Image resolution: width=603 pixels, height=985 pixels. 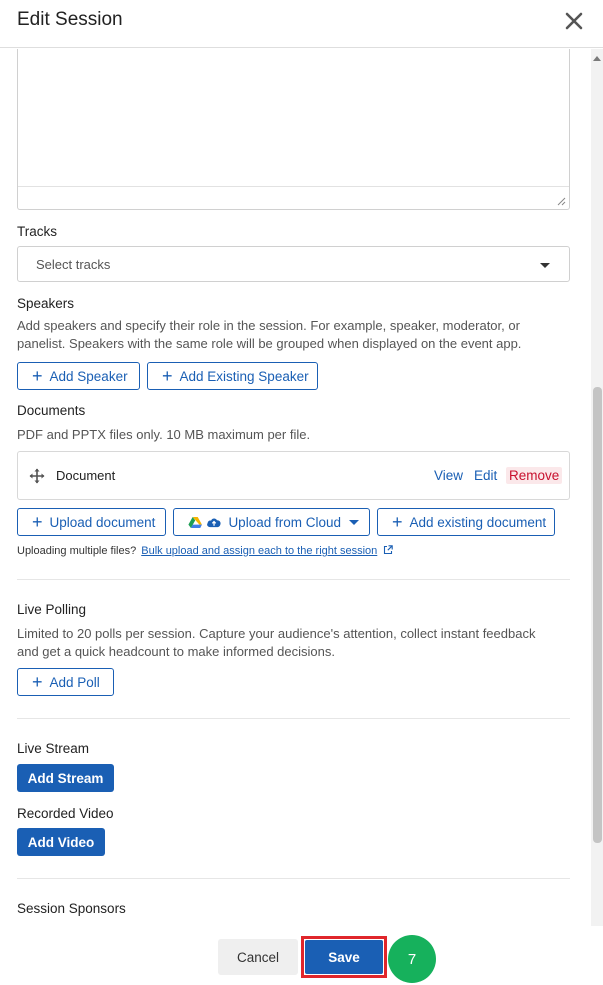 I want to click on document-name: Document, so click(x=86, y=475).